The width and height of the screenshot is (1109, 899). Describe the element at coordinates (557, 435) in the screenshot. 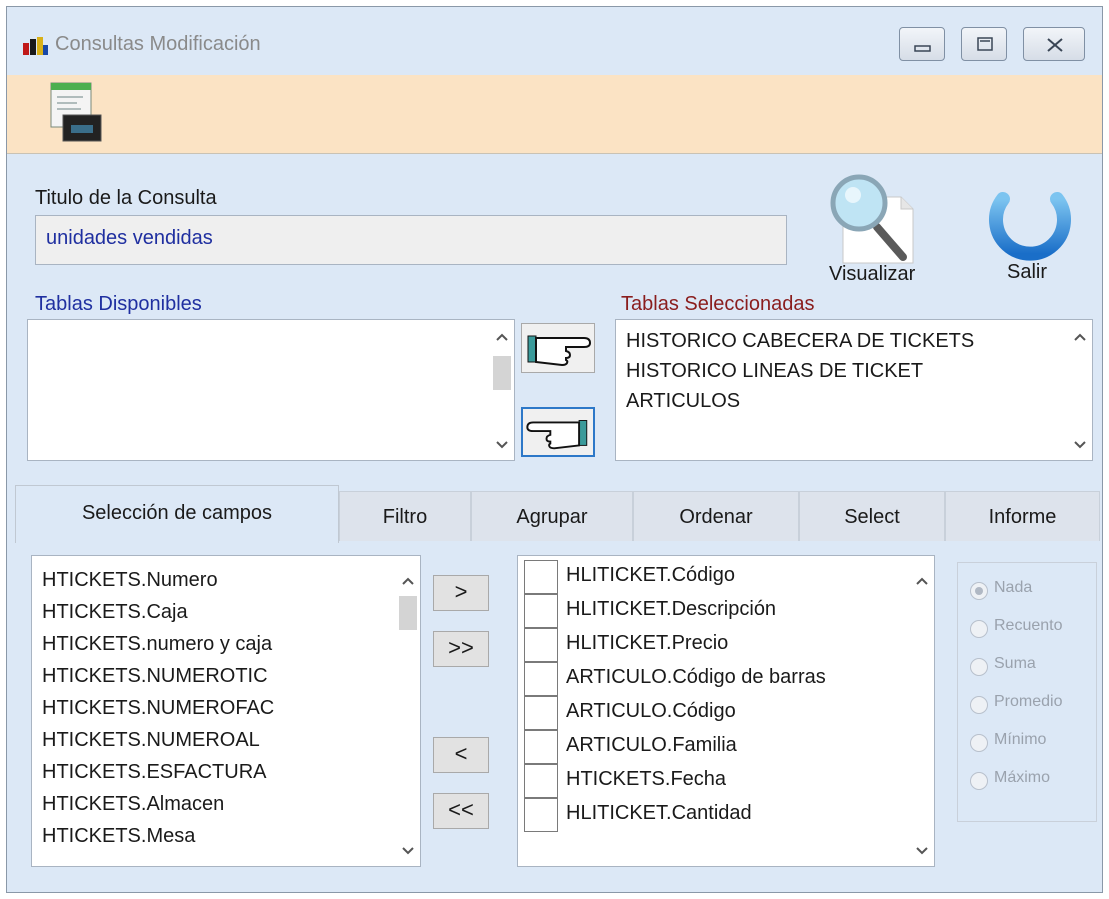

I see `pointing-hand-left-icon` at that location.